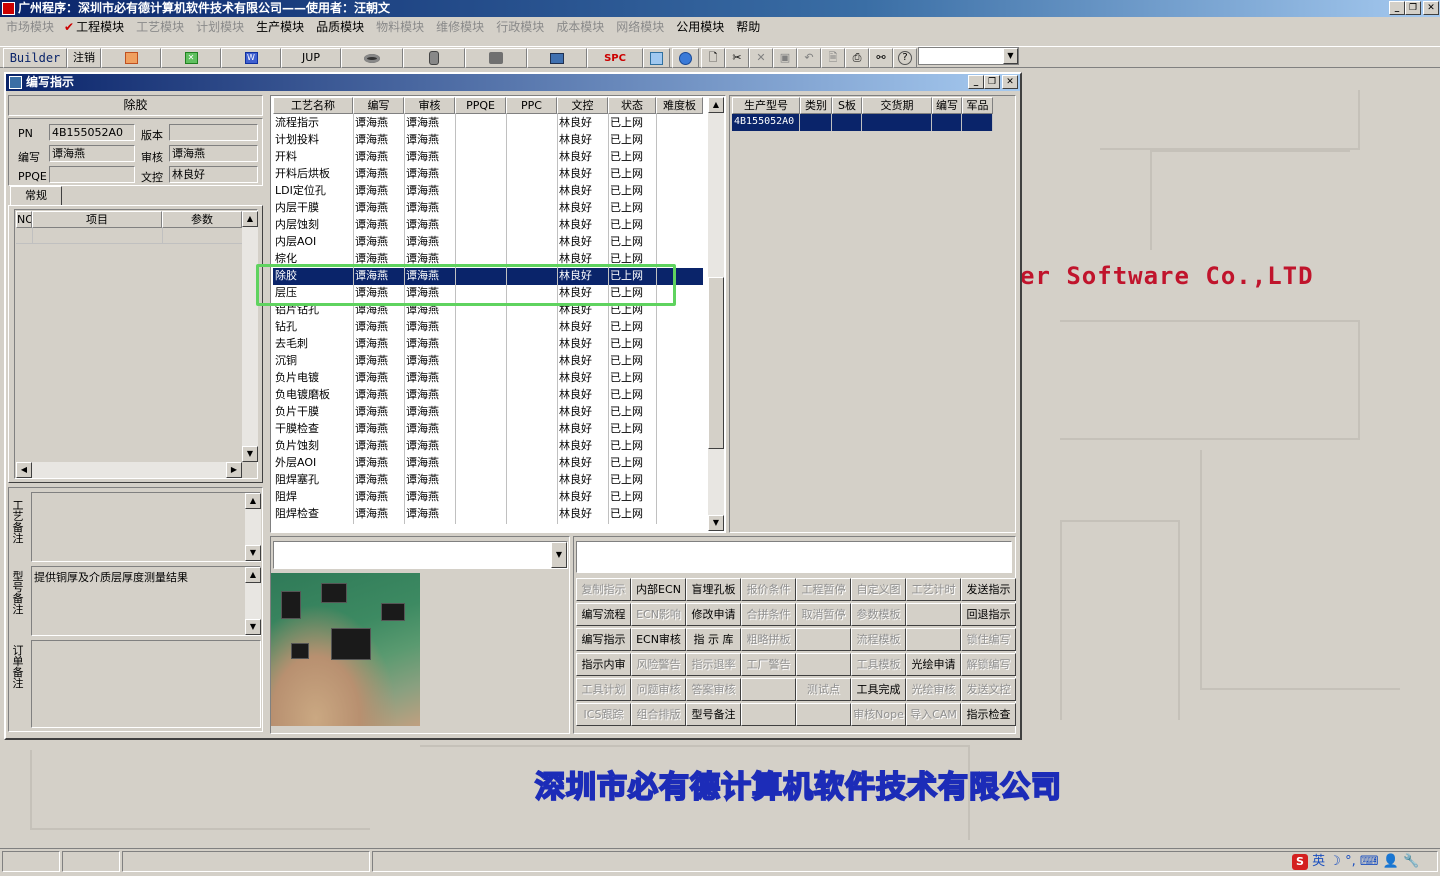 The image size is (1440, 876). Describe the element at coordinates (897, 105) in the screenshot. I see `model-header-3: 交货期` at that location.